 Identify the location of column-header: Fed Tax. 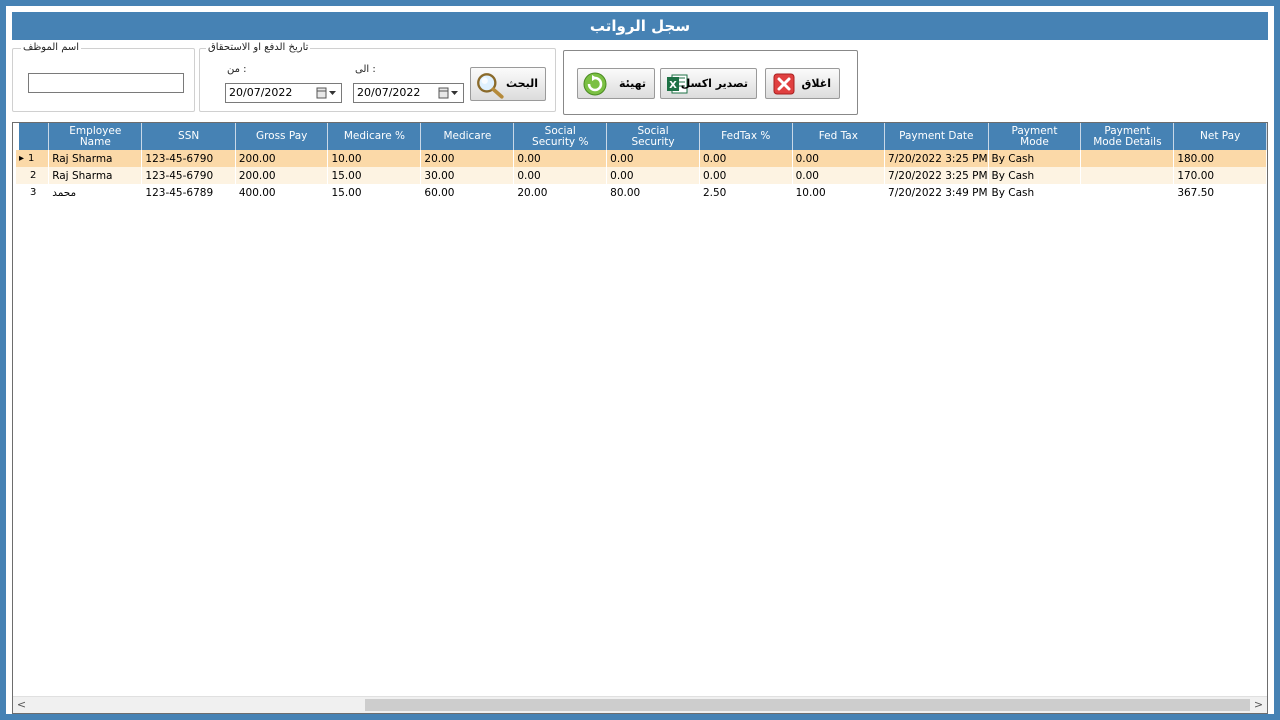
(839, 136).